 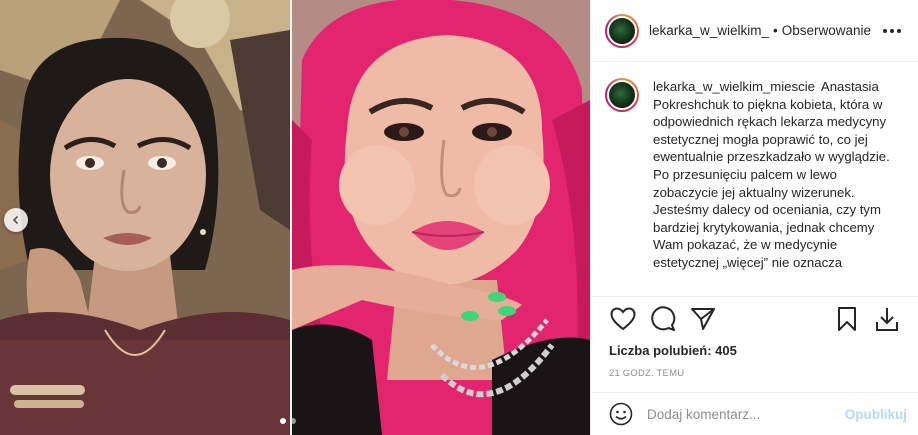 I want to click on post-header: lekarka_w_wielkim_miescie • Obserwowanie, so click(x=754, y=31).